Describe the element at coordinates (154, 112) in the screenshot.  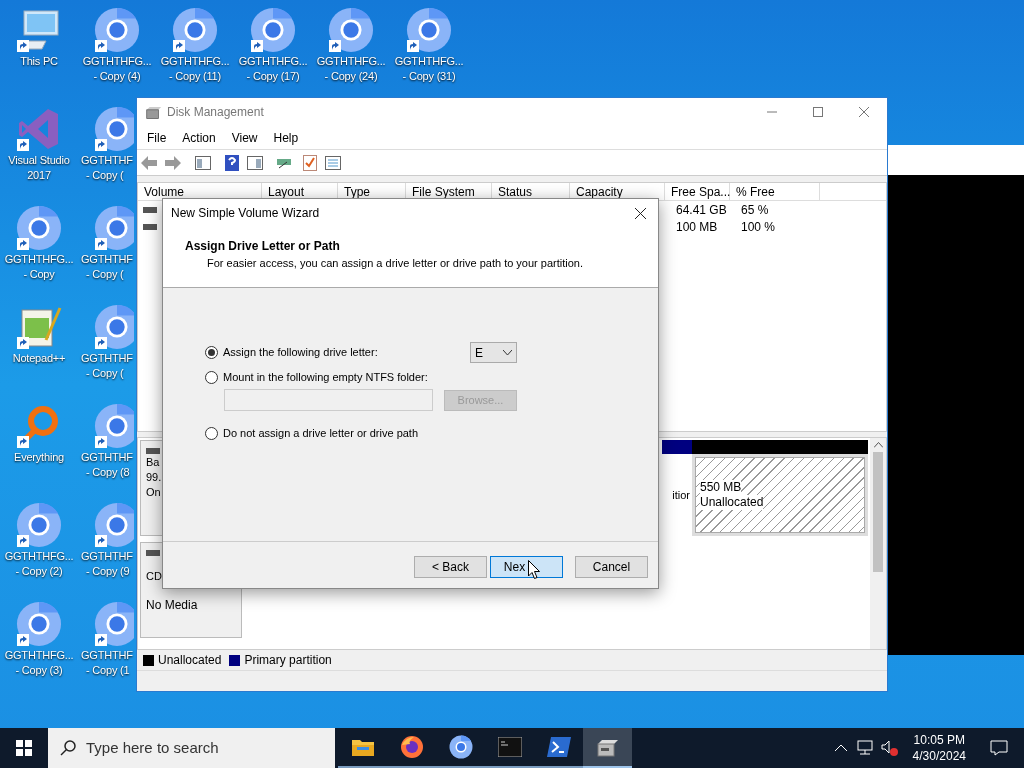
I see `disk-management-icon` at that location.